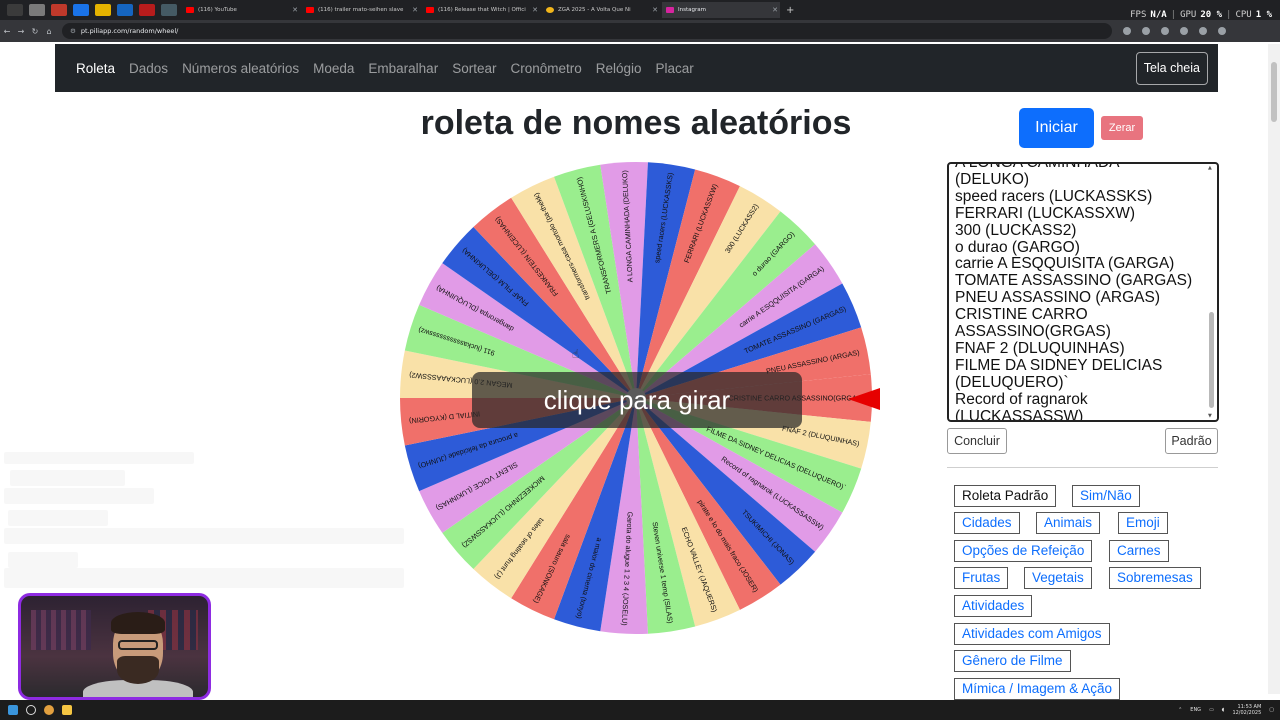 Image resolution: width=1280 pixels, height=720 pixels. What do you see at coordinates (73, 31) in the screenshot?
I see `site-info-icon: ⚙` at bounding box center [73, 31].